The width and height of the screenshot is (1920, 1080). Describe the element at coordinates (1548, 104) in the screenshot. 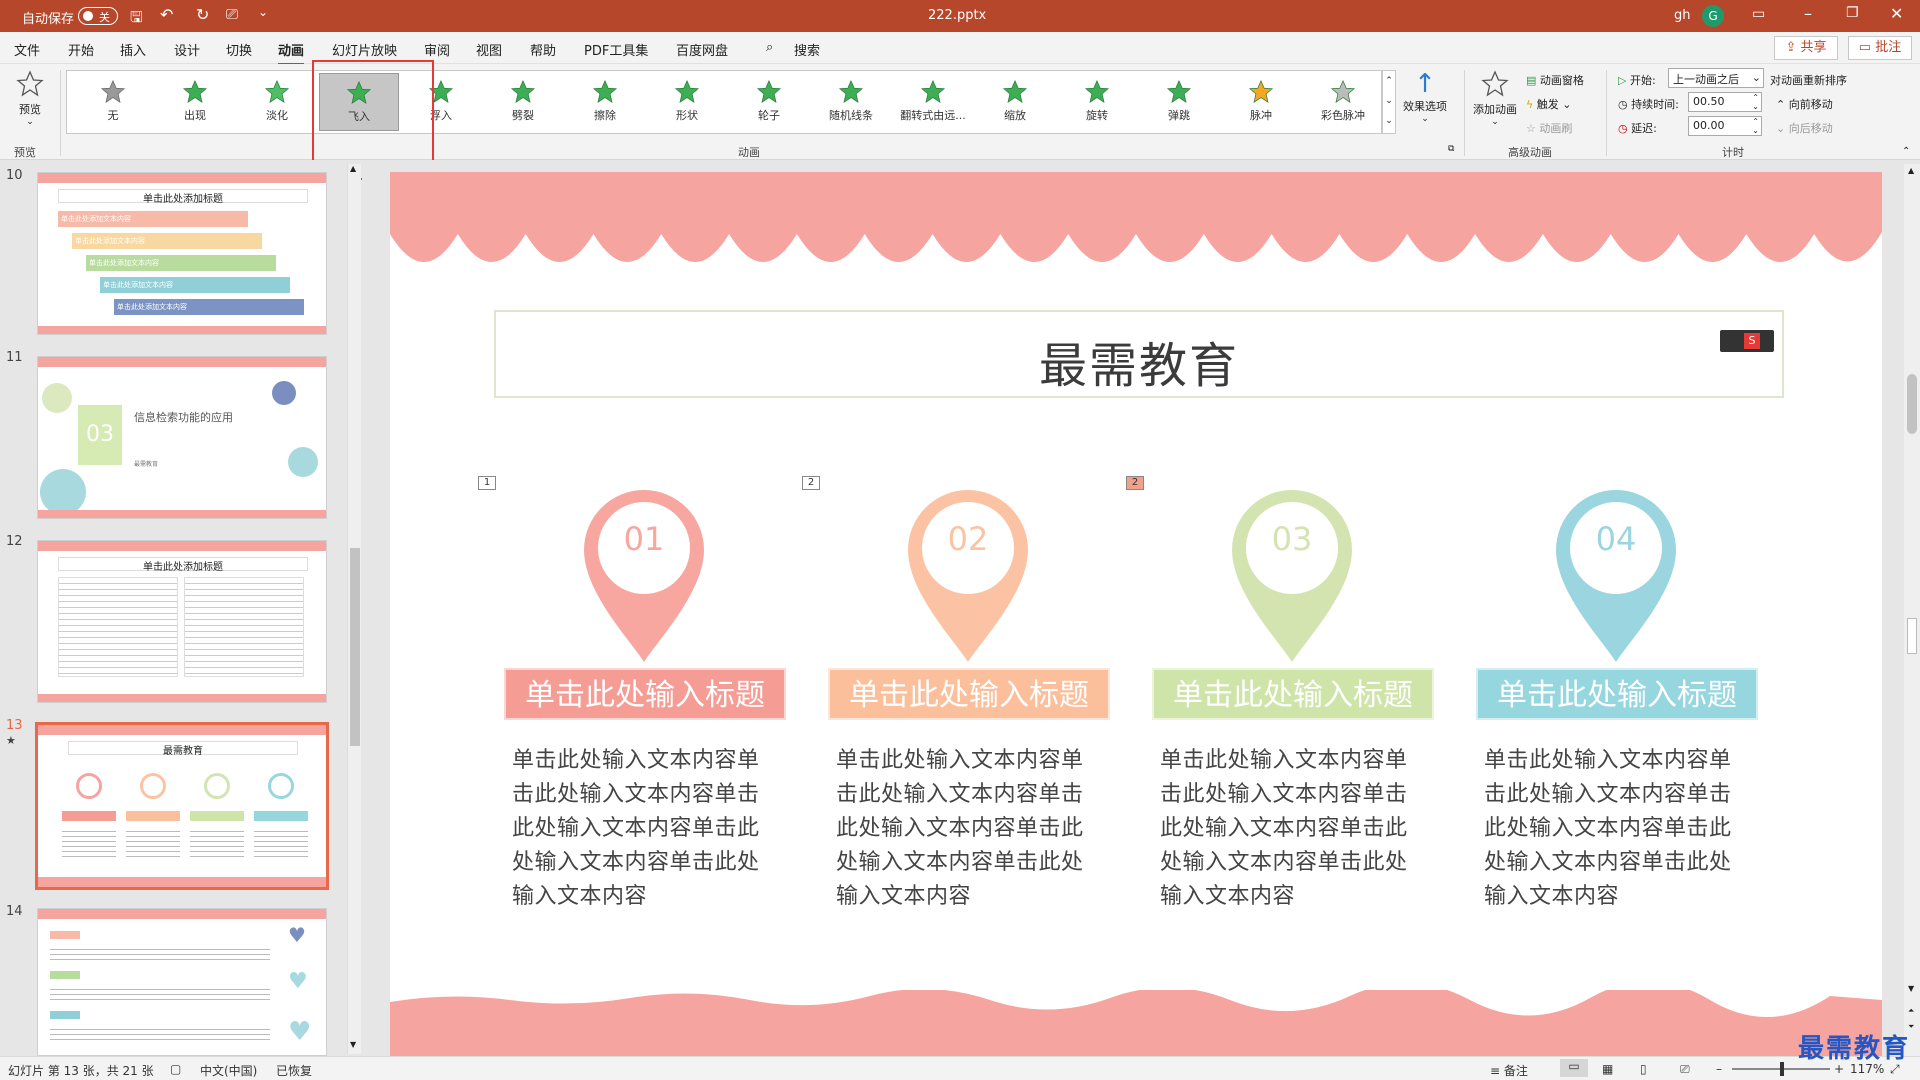

I see `trigger-button: ϟ 触发 ⌄` at that location.